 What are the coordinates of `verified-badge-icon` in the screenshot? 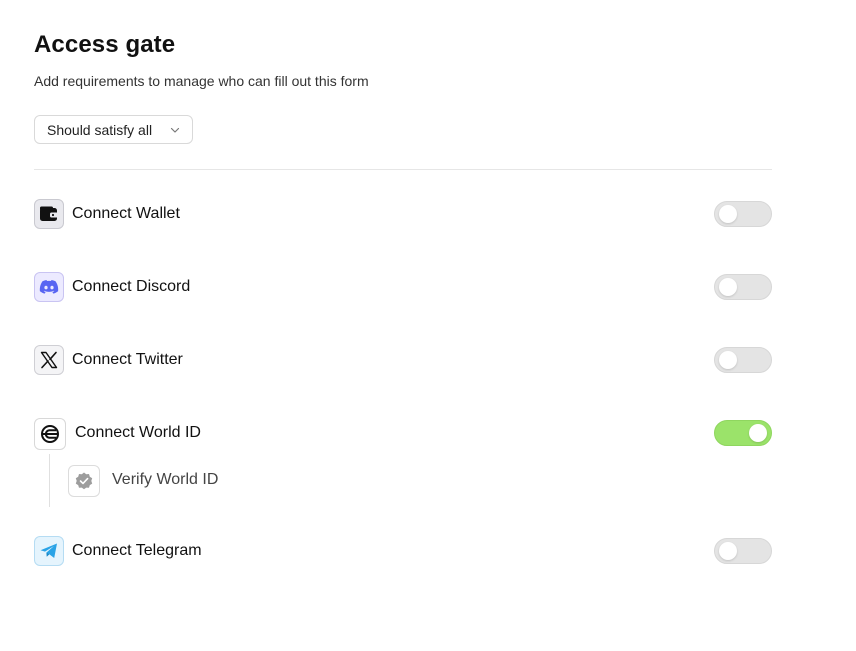 It's located at (84, 481).